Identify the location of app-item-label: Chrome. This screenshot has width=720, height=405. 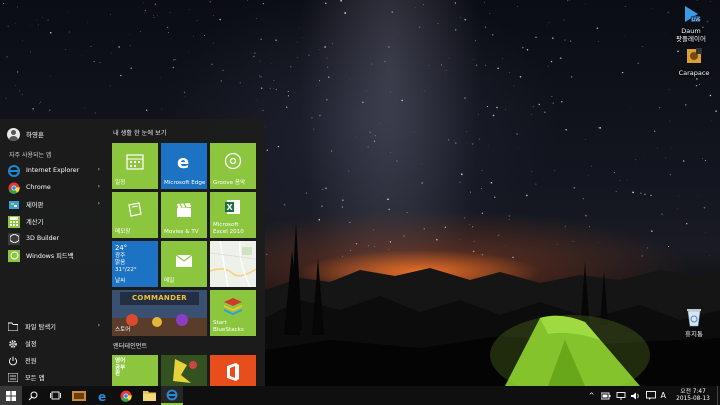
(38, 187).